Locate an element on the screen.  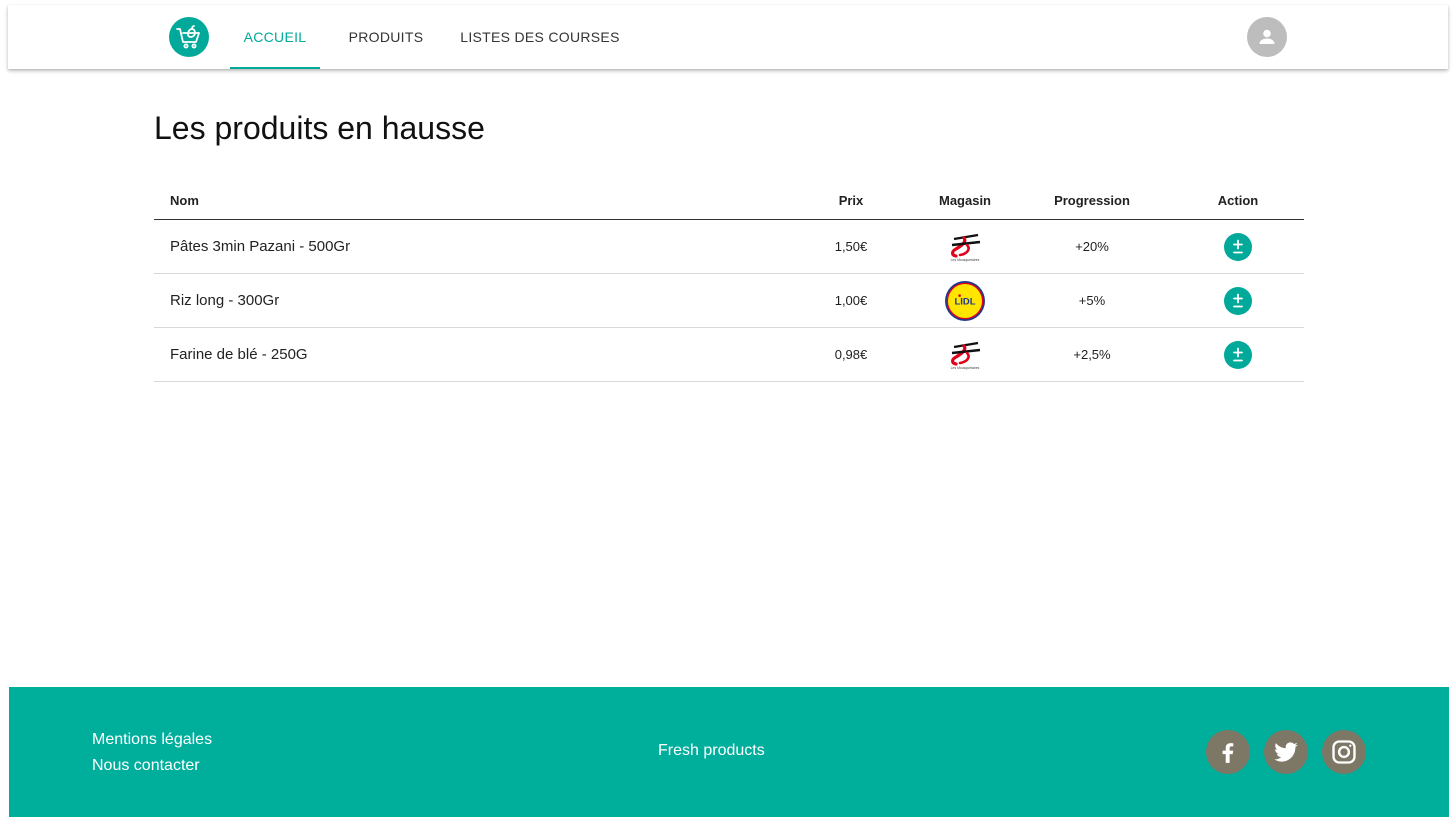
instagram-button is located at coordinates (1344, 752).